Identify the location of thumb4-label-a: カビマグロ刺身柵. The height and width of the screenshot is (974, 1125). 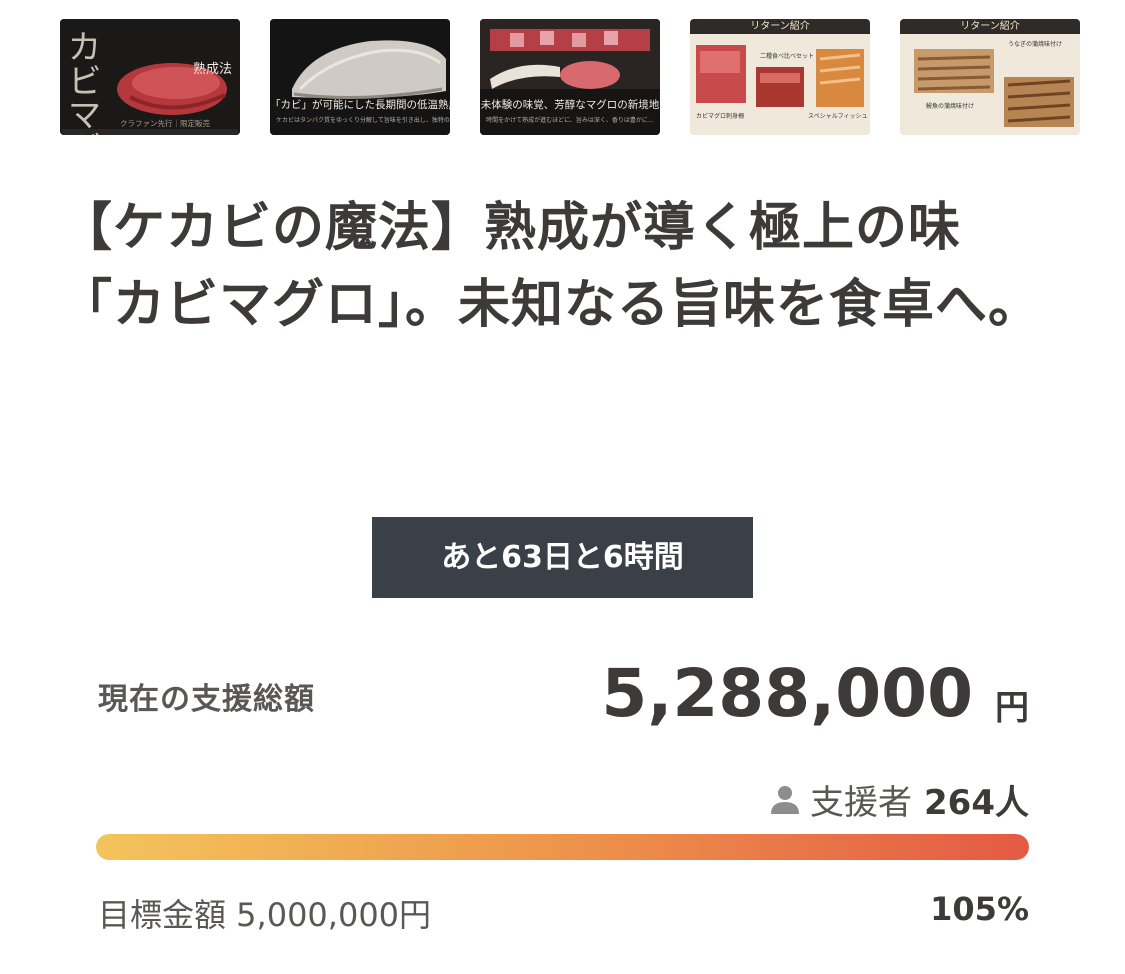
(720, 116).